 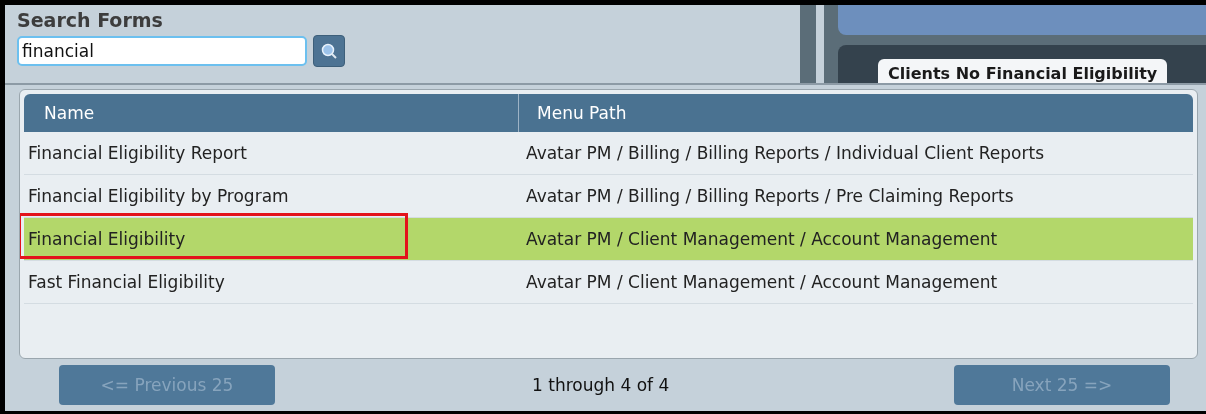 I want to click on table-cell: Fast Financial Eligibility, so click(x=126, y=282).